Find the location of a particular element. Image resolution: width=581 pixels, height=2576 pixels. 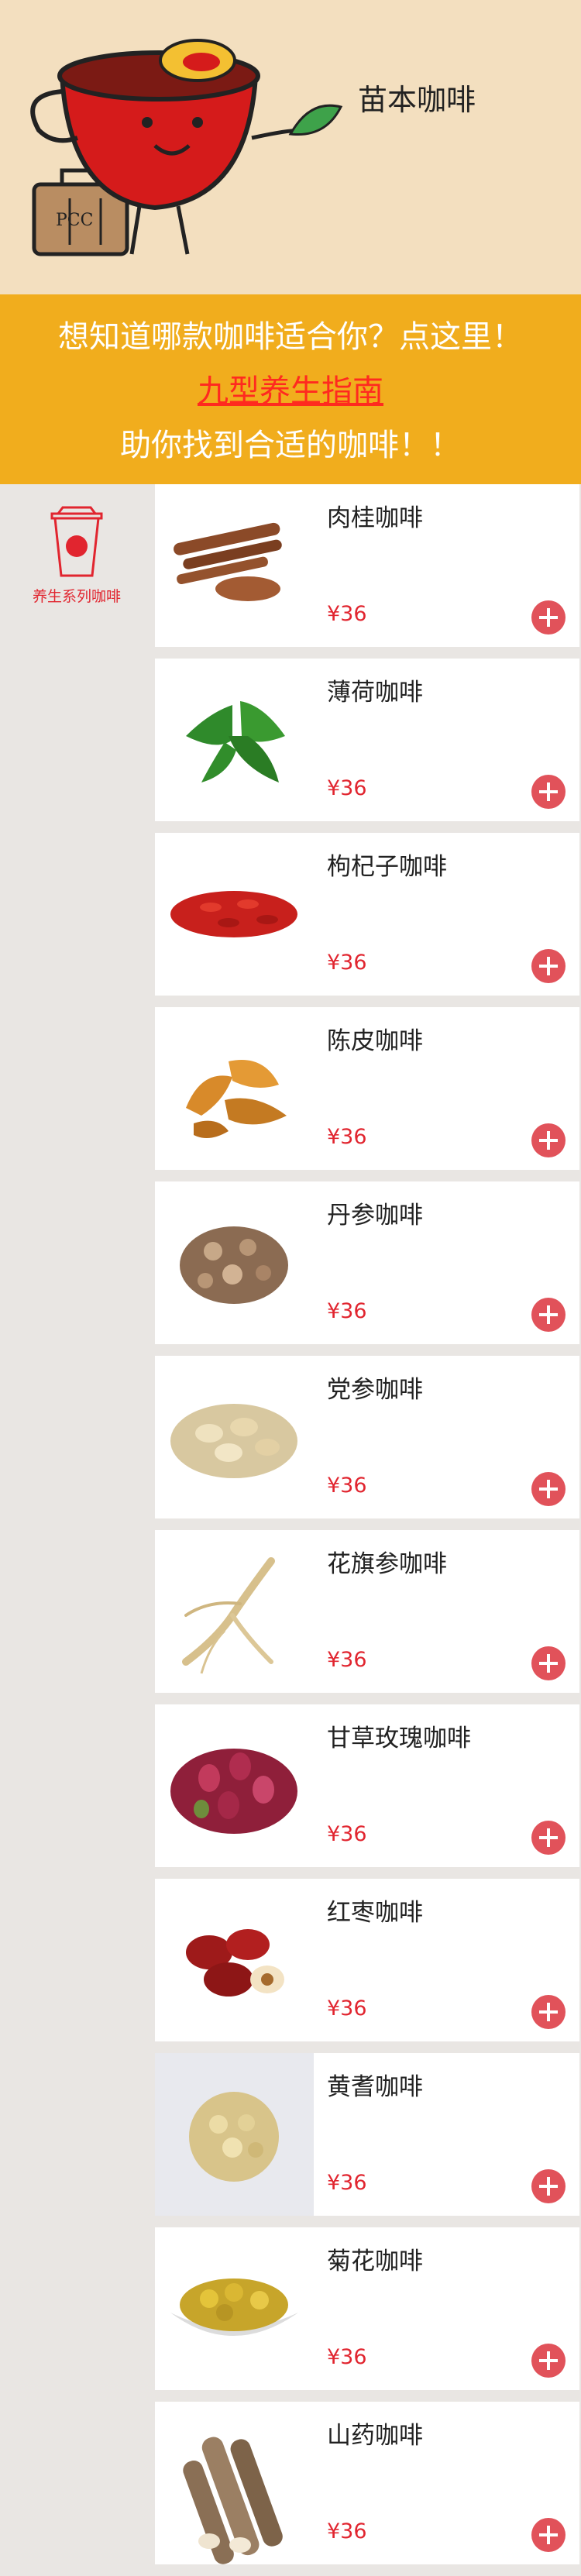

mint-image is located at coordinates (235, 741).